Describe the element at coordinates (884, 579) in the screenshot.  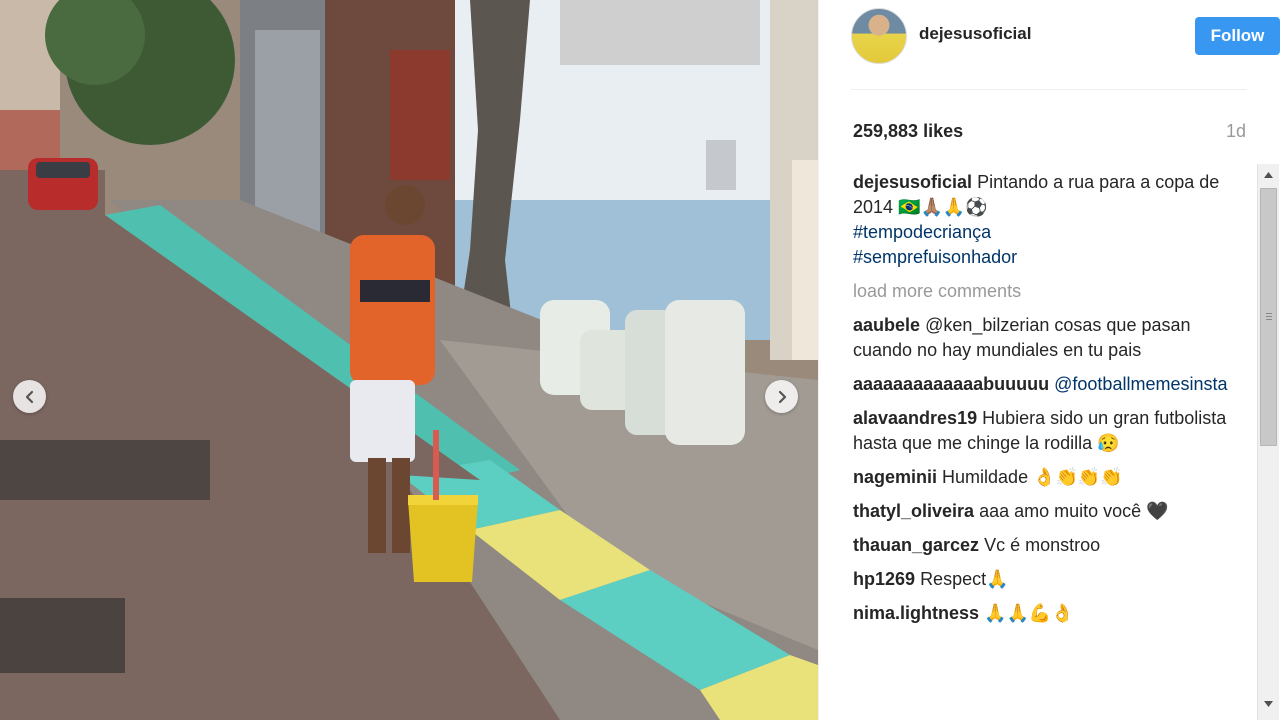
I see `comment-username: hp1269` at that location.